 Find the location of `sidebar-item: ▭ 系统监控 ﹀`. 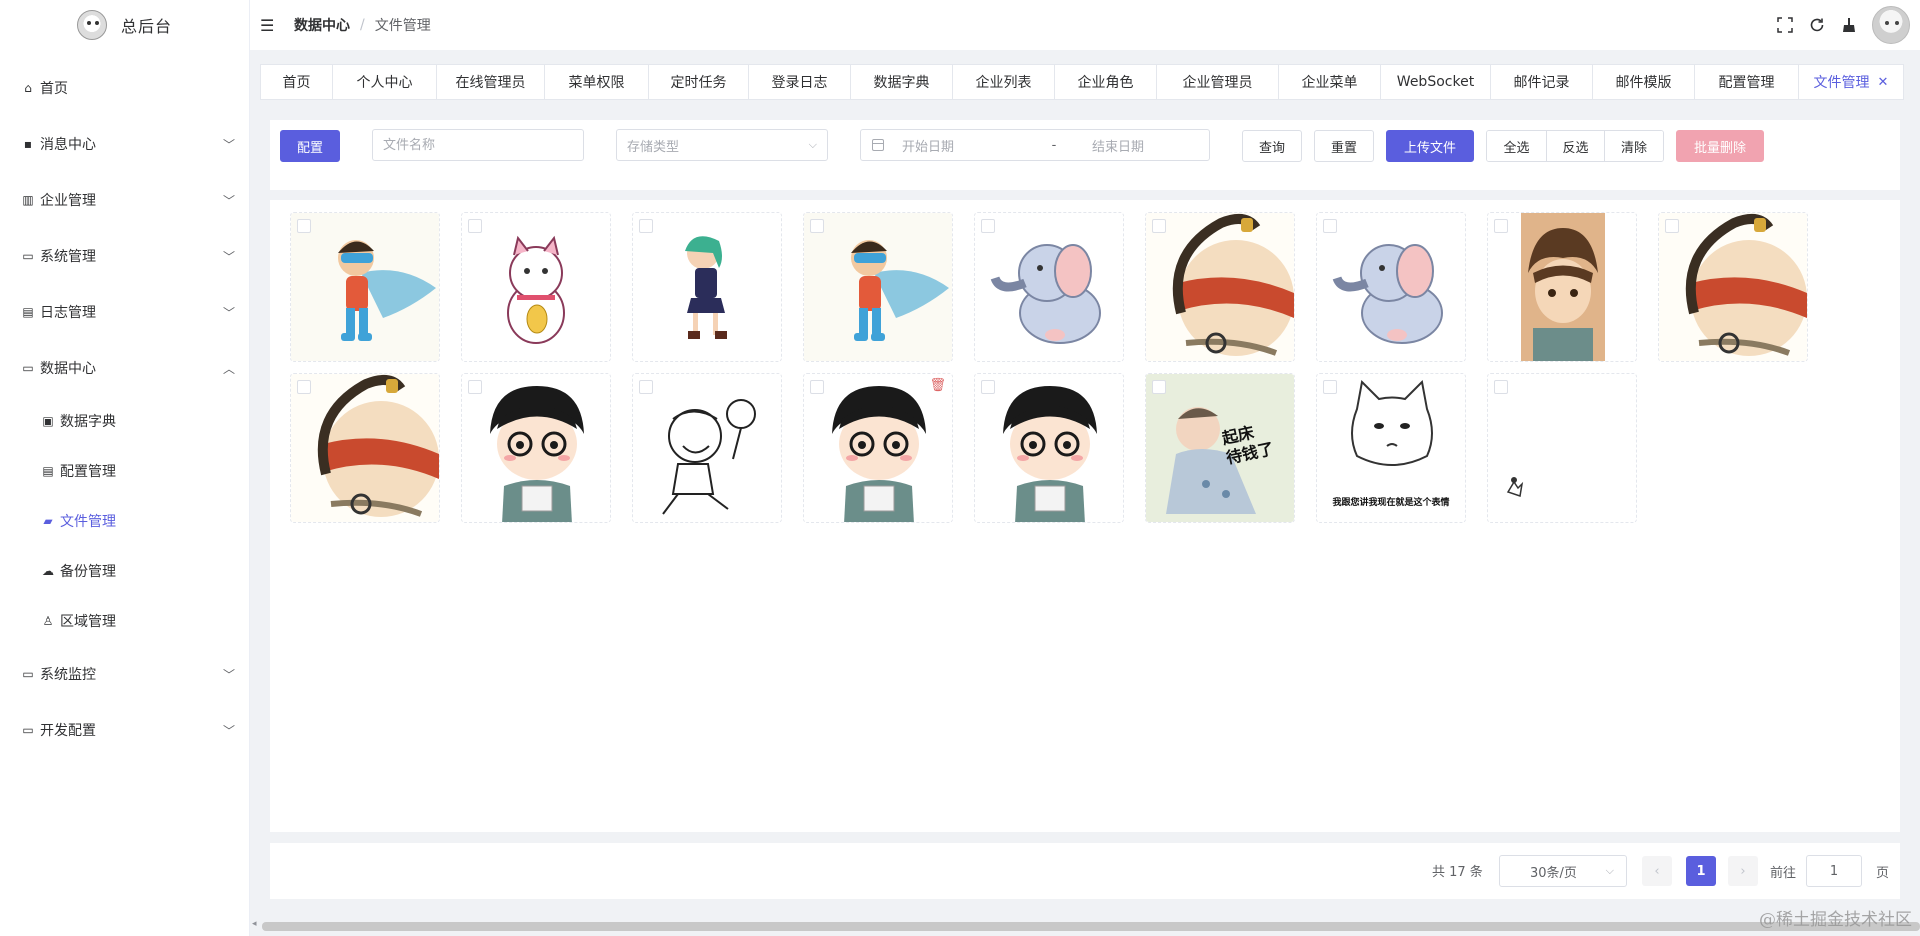

sidebar-item: ▭ 系统监控 ﹀ is located at coordinates (124, 674).